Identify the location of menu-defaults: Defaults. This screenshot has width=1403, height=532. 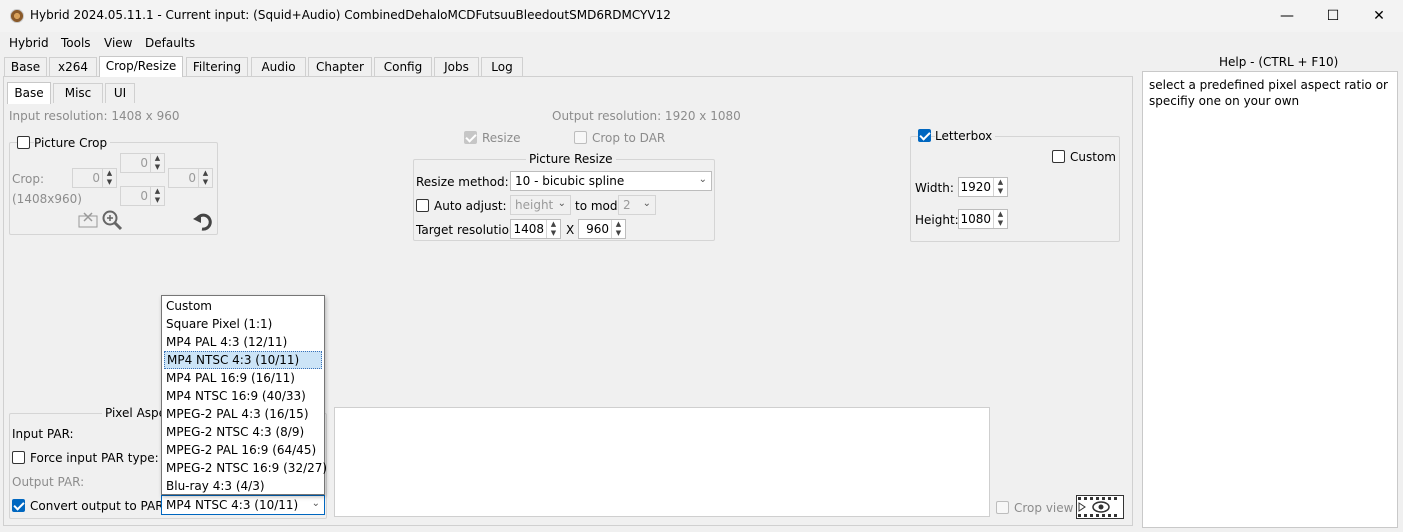
(170, 43).